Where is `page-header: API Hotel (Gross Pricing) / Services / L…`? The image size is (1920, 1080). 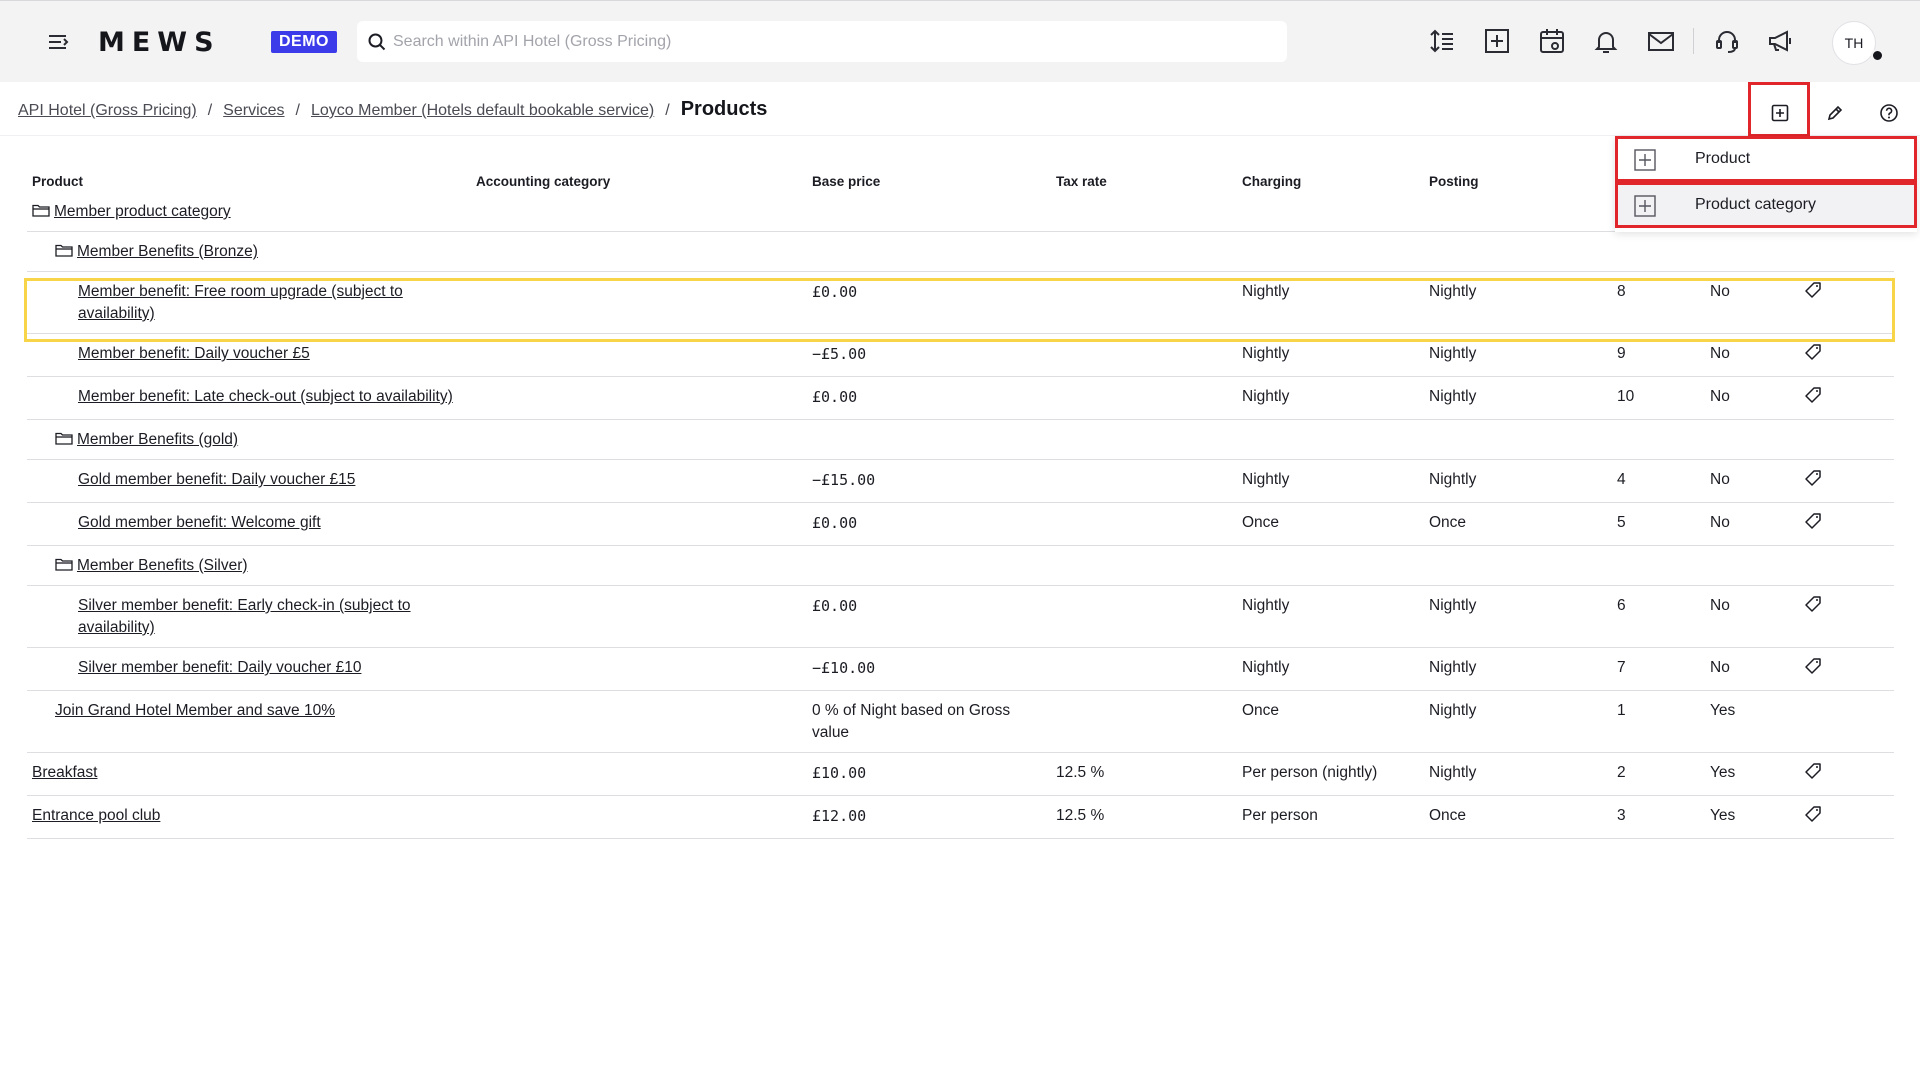
page-header: API Hotel (Gross Pricing) / Services / L… is located at coordinates (960, 109).